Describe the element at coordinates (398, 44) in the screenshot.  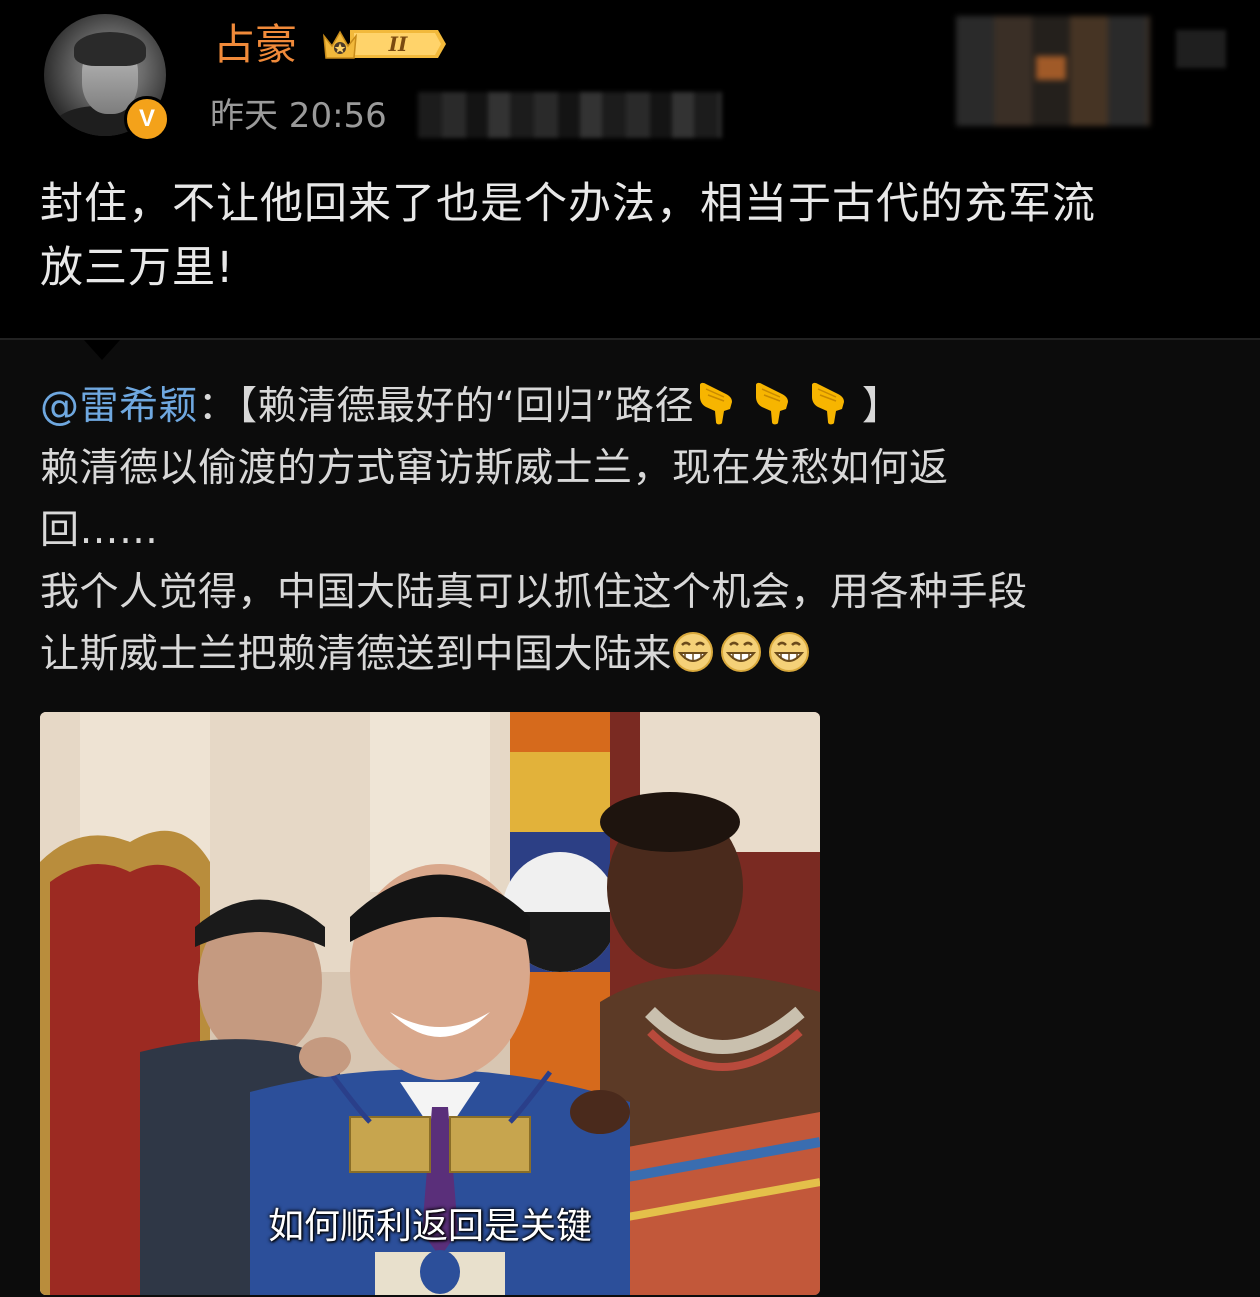
I see `vip-level-text: II` at that location.